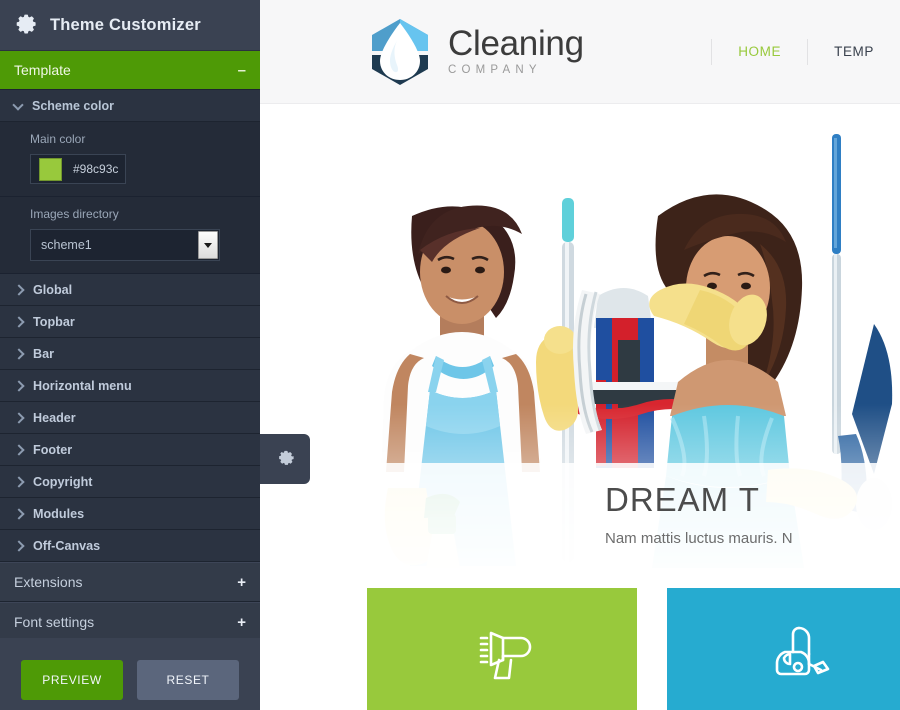 The height and width of the screenshot is (710, 900). What do you see at coordinates (43, 353) in the screenshot?
I see `sidebar-item-label: Bar` at bounding box center [43, 353].